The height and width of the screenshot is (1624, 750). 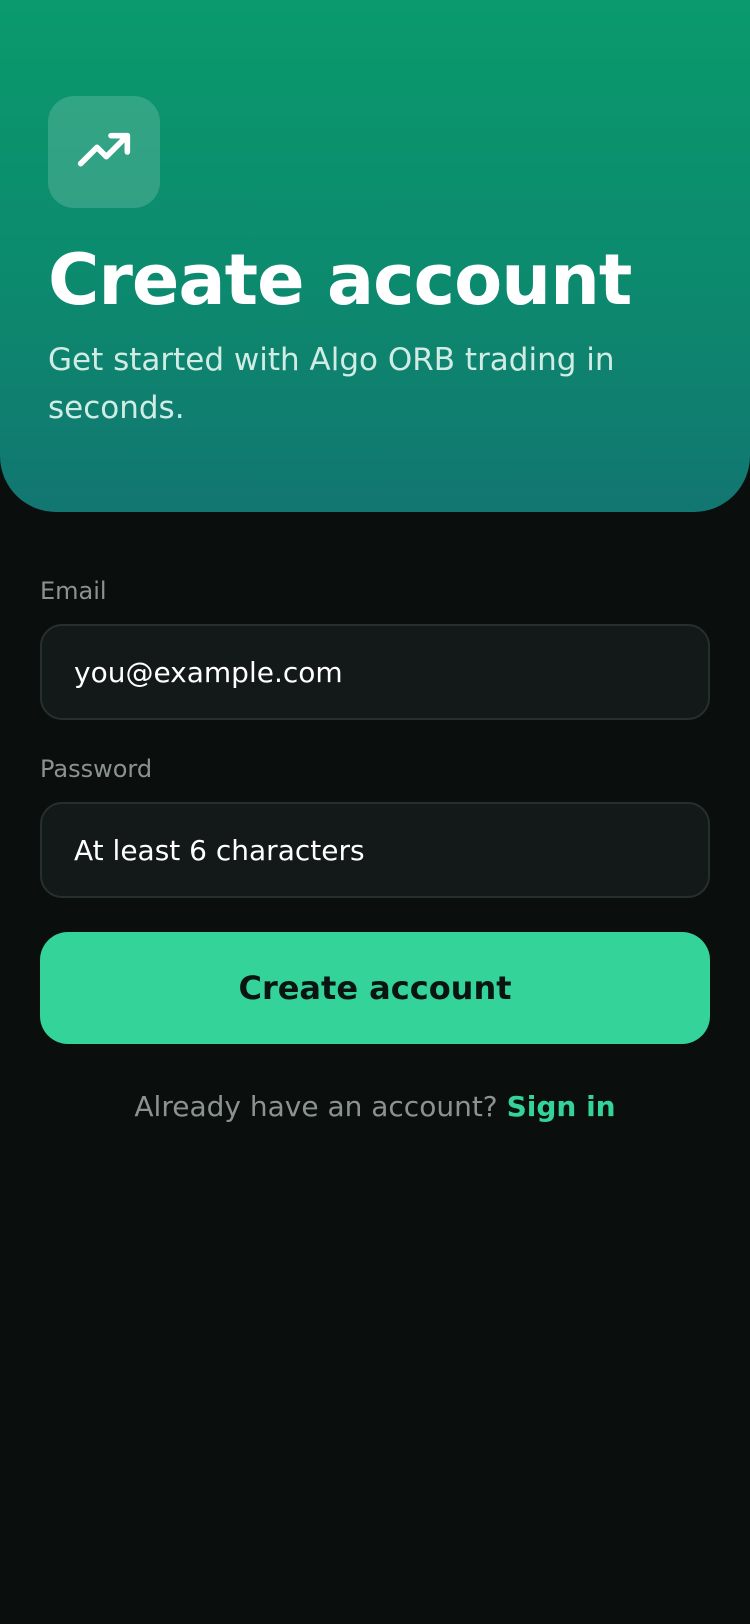 I want to click on password-label: Password, so click(x=96, y=769).